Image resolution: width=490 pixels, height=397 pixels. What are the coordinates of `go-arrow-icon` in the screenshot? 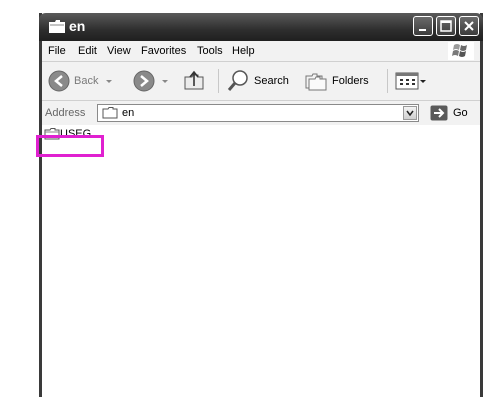 It's located at (439, 113).